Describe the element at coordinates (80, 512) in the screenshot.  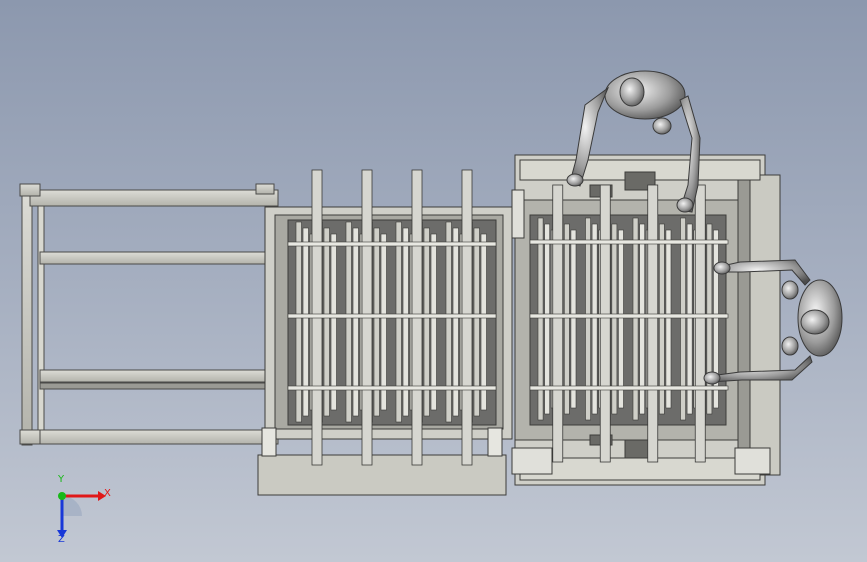
I see `coordinate-triad: X Y Z` at that location.